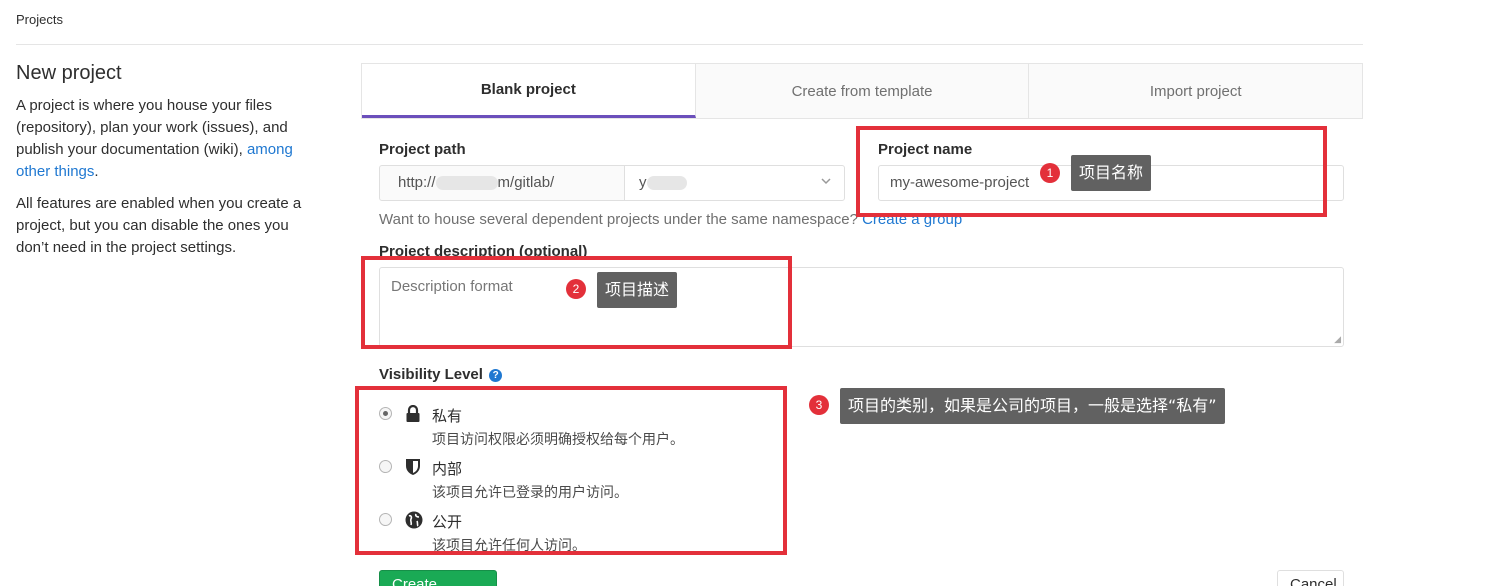 The width and height of the screenshot is (1512, 586). I want to click on tab-blank-project: Blank project, so click(529, 91).